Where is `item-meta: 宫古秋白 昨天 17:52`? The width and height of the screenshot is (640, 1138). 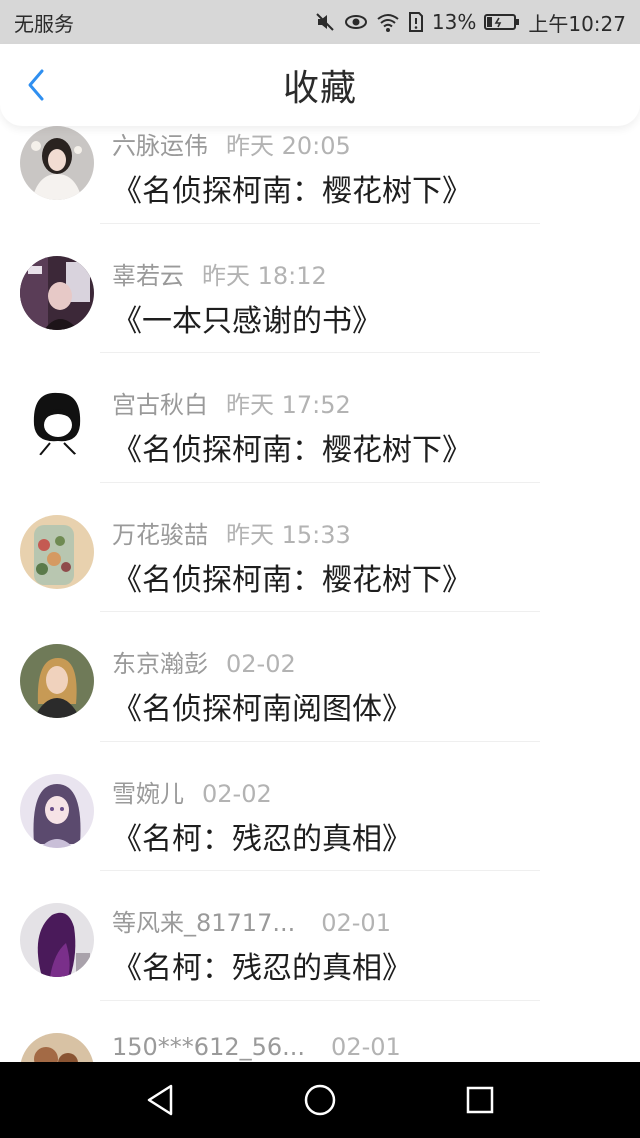
item-meta: 宫古秋白 昨天 17:52 is located at coordinates (231, 402).